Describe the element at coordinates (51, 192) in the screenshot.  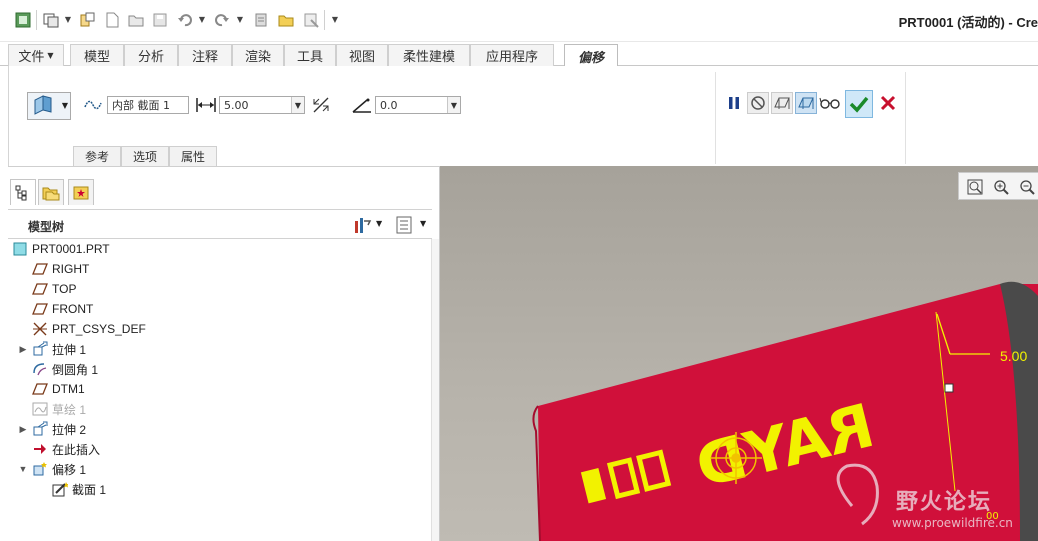
I see `tab-folder-browser` at that location.